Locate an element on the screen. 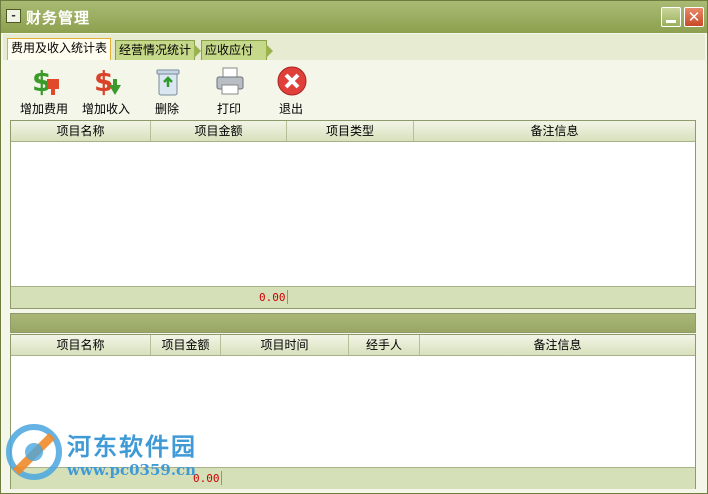  watermark-name: 河东软件园 is located at coordinates (132, 446).